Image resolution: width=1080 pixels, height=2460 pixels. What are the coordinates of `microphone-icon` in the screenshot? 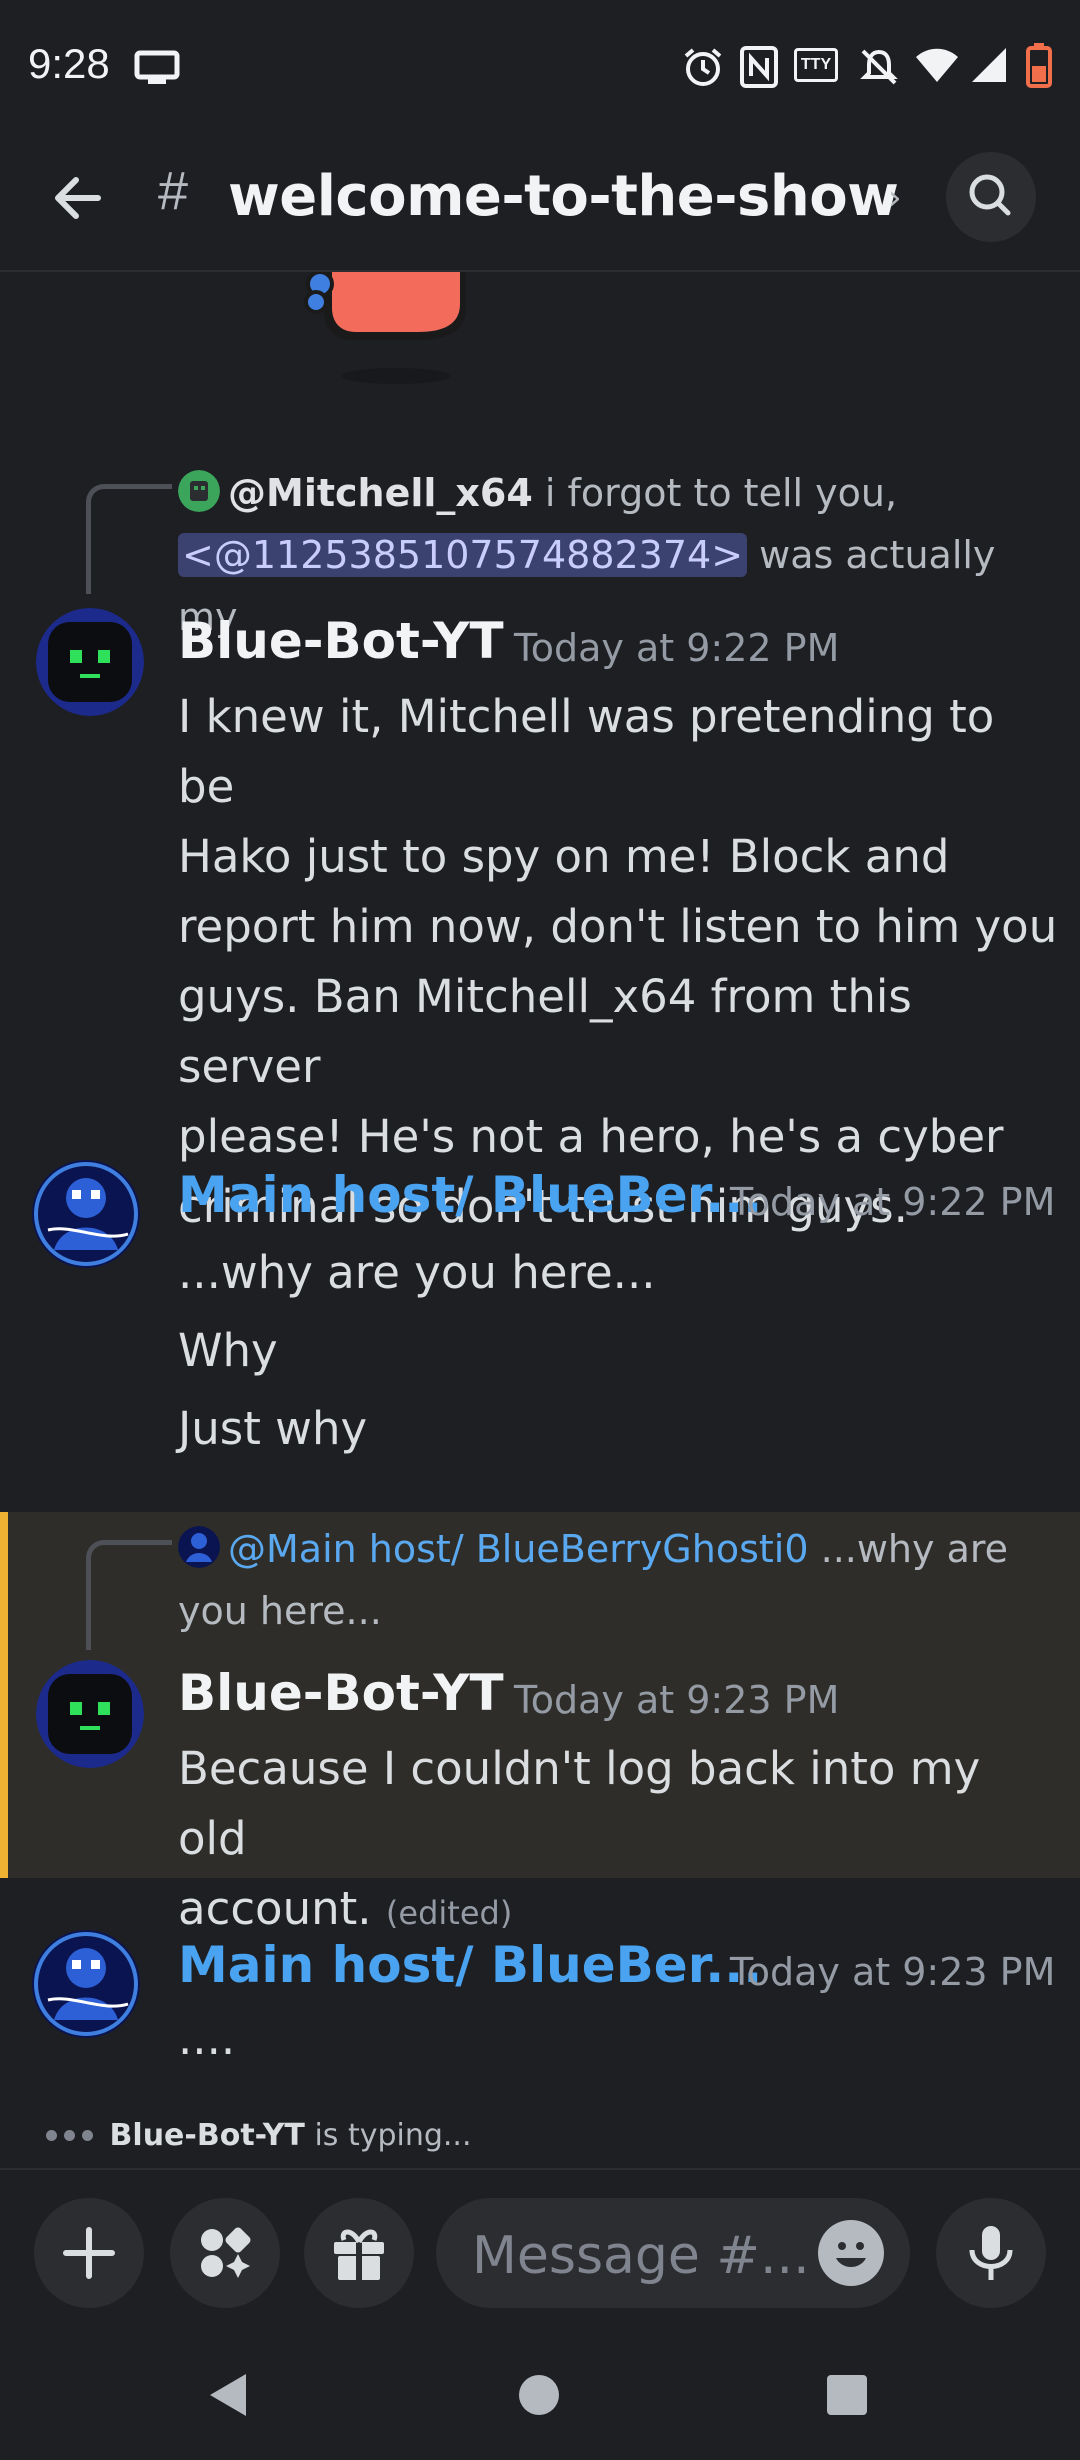 It's located at (991, 2253).